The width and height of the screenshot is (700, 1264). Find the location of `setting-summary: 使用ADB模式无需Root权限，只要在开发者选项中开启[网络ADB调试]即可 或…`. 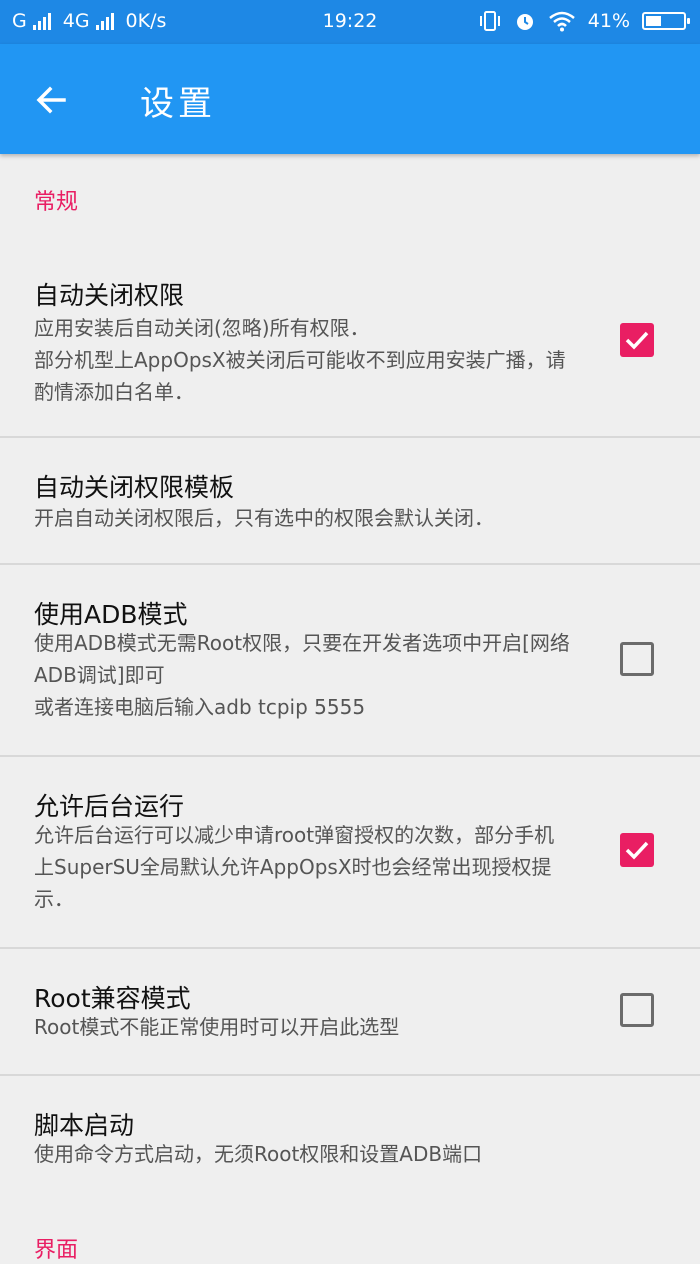

setting-summary: 使用ADB模式无需Root权限，只要在开发者选项中开启[网络ADB调试]即可 或… is located at coordinates (302, 675).